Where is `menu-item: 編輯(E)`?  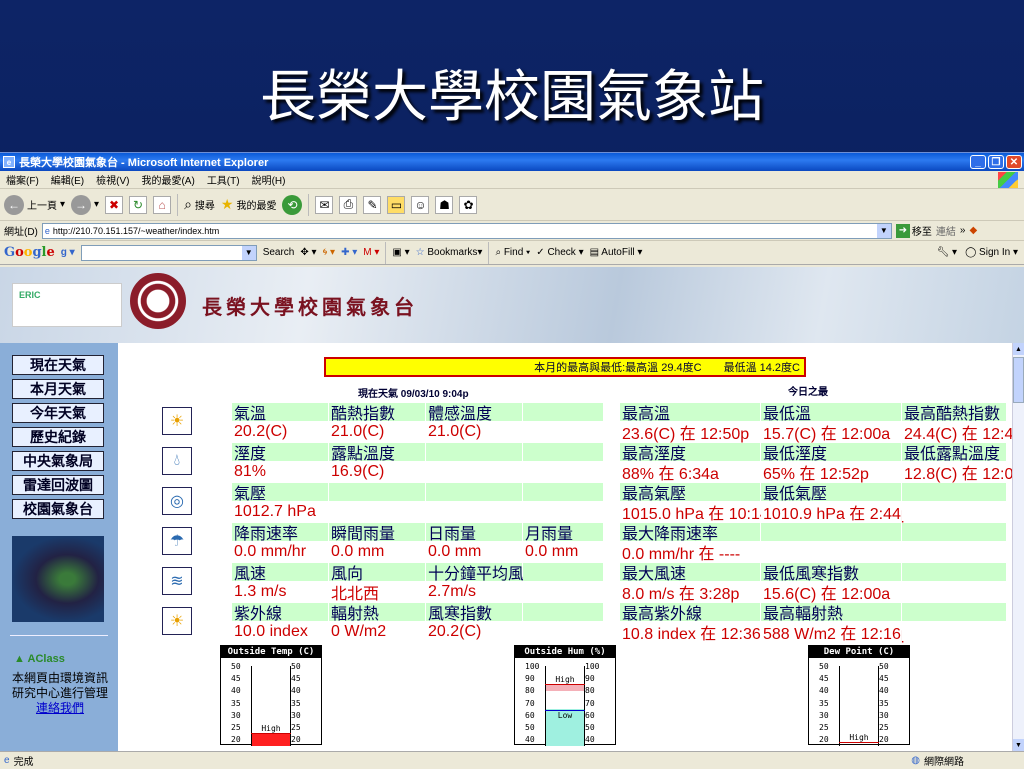
menu-item: 編輯(E) is located at coordinates (67, 179).